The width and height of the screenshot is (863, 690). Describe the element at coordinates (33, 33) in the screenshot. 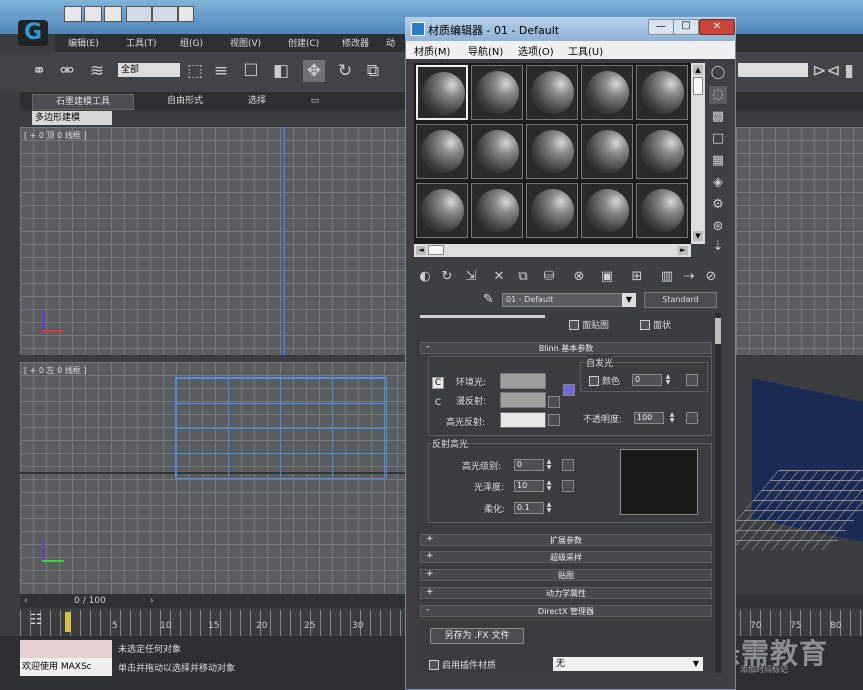

I see `max-logo: G` at that location.